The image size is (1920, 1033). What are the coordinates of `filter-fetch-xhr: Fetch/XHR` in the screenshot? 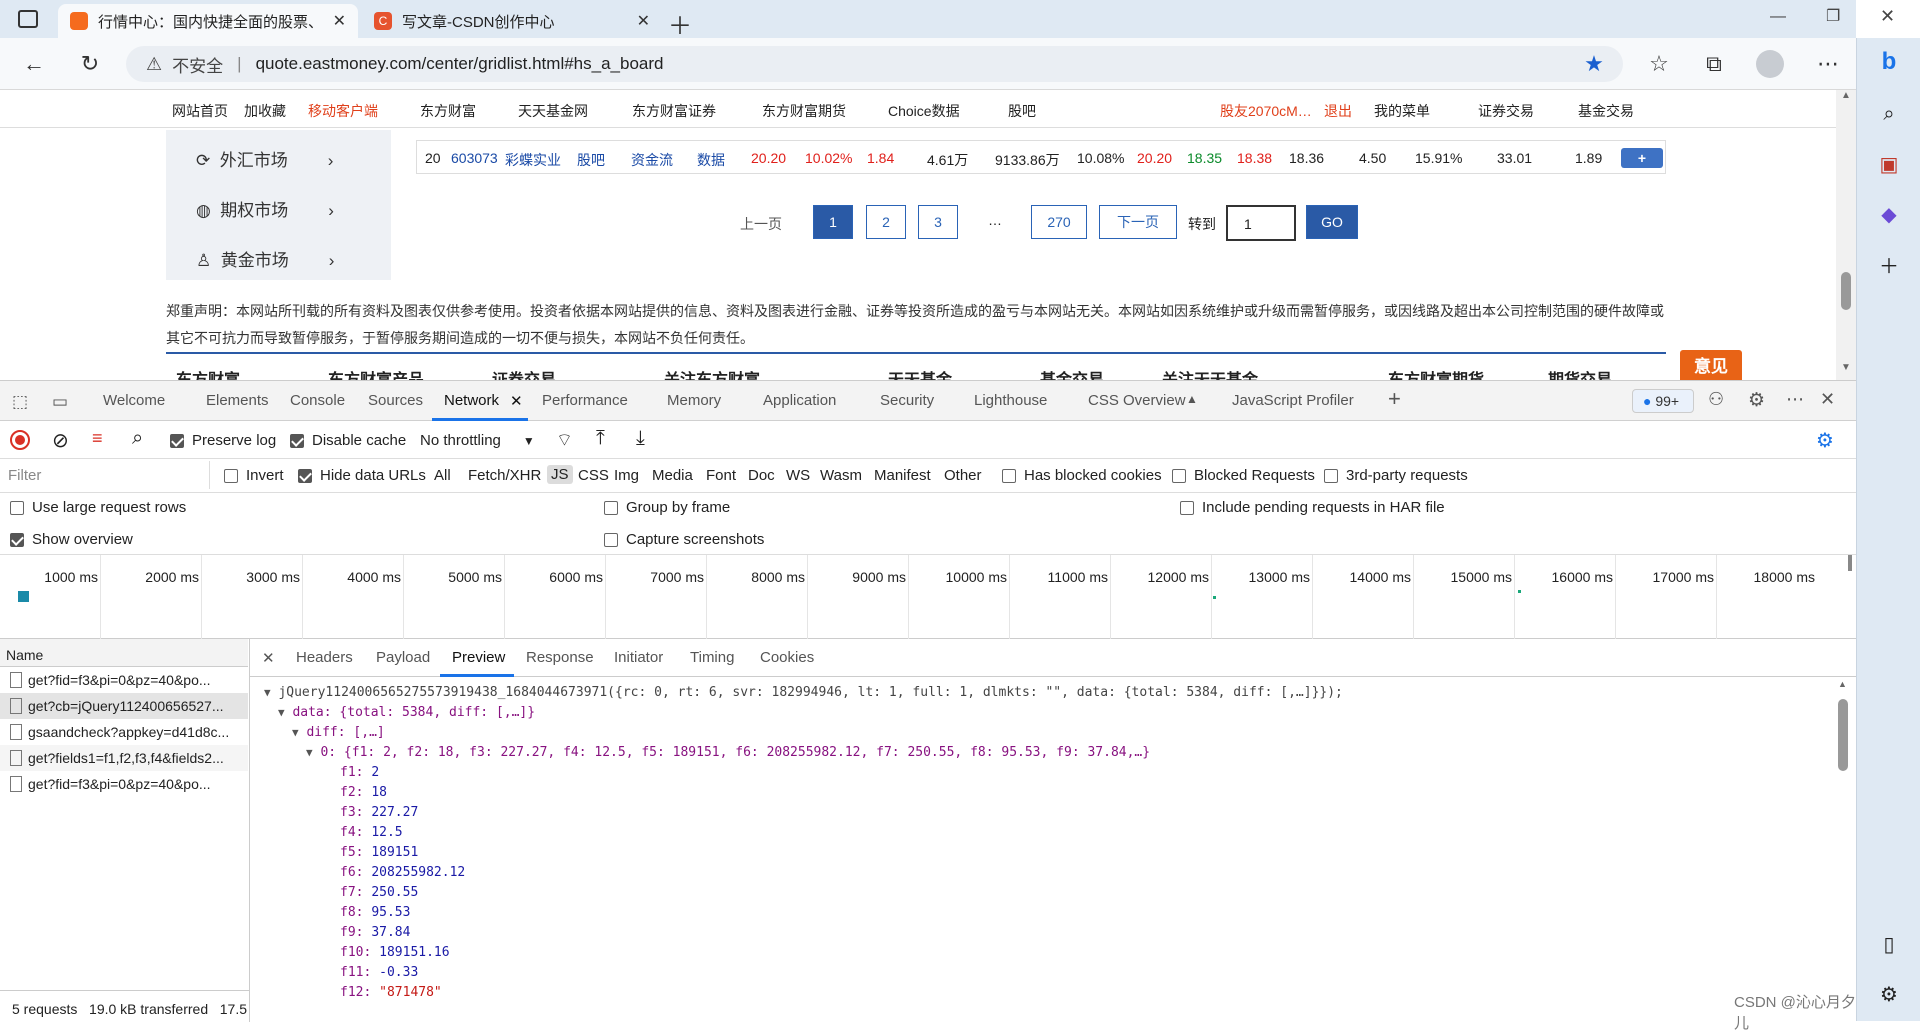 It's located at (504, 475).